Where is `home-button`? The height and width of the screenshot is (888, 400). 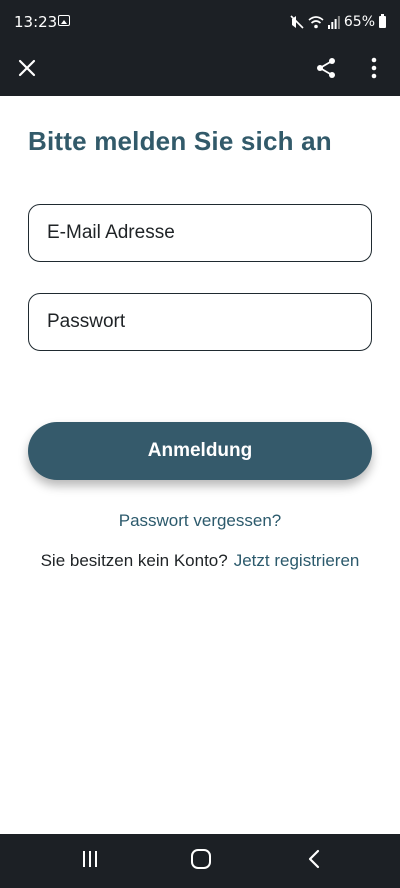 home-button is located at coordinates (201, 861).